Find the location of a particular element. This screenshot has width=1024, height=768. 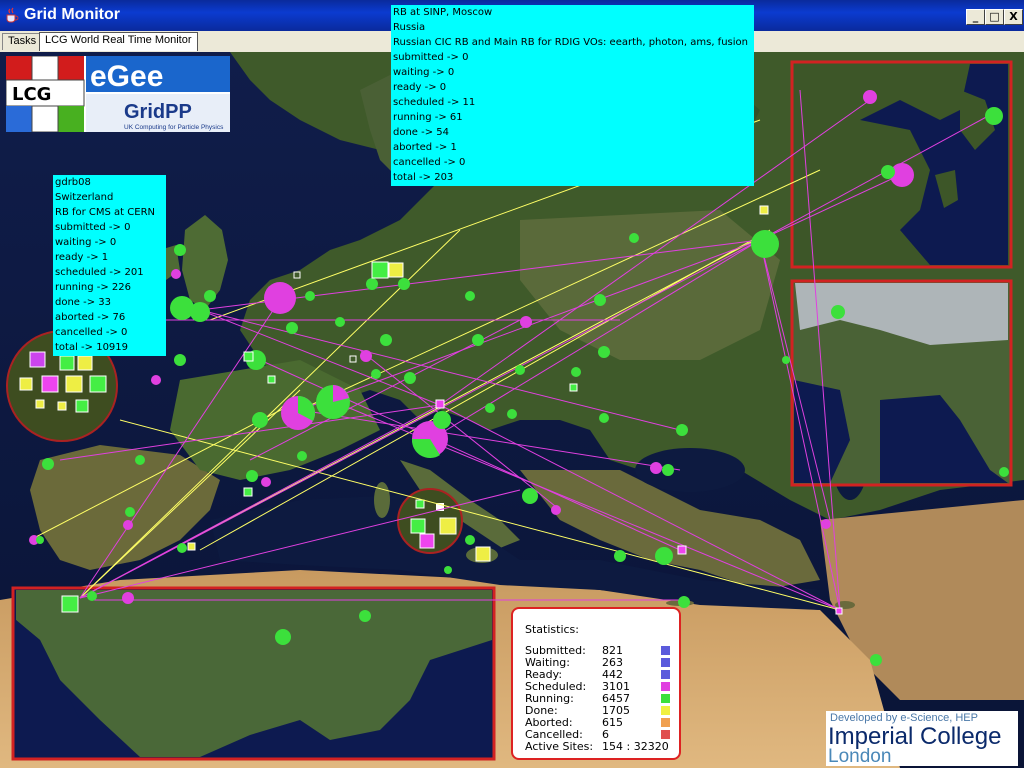

popup-line: total -> 10919 is located at coordinates (92, 347).